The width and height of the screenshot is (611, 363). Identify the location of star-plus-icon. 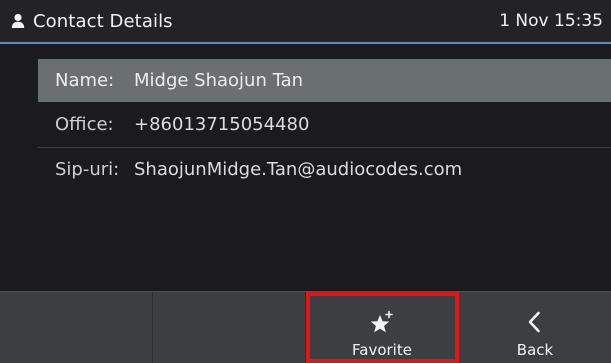
(381, 321).